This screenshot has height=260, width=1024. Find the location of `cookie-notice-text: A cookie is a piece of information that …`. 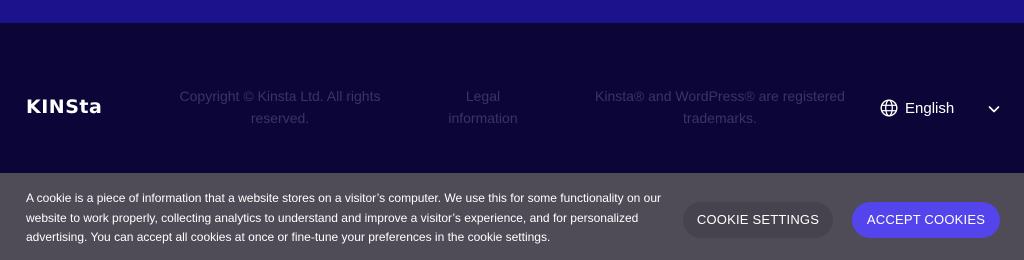

cookie-notice-text: A cookie is a piece of information that … is located at coordinates (343, 217).